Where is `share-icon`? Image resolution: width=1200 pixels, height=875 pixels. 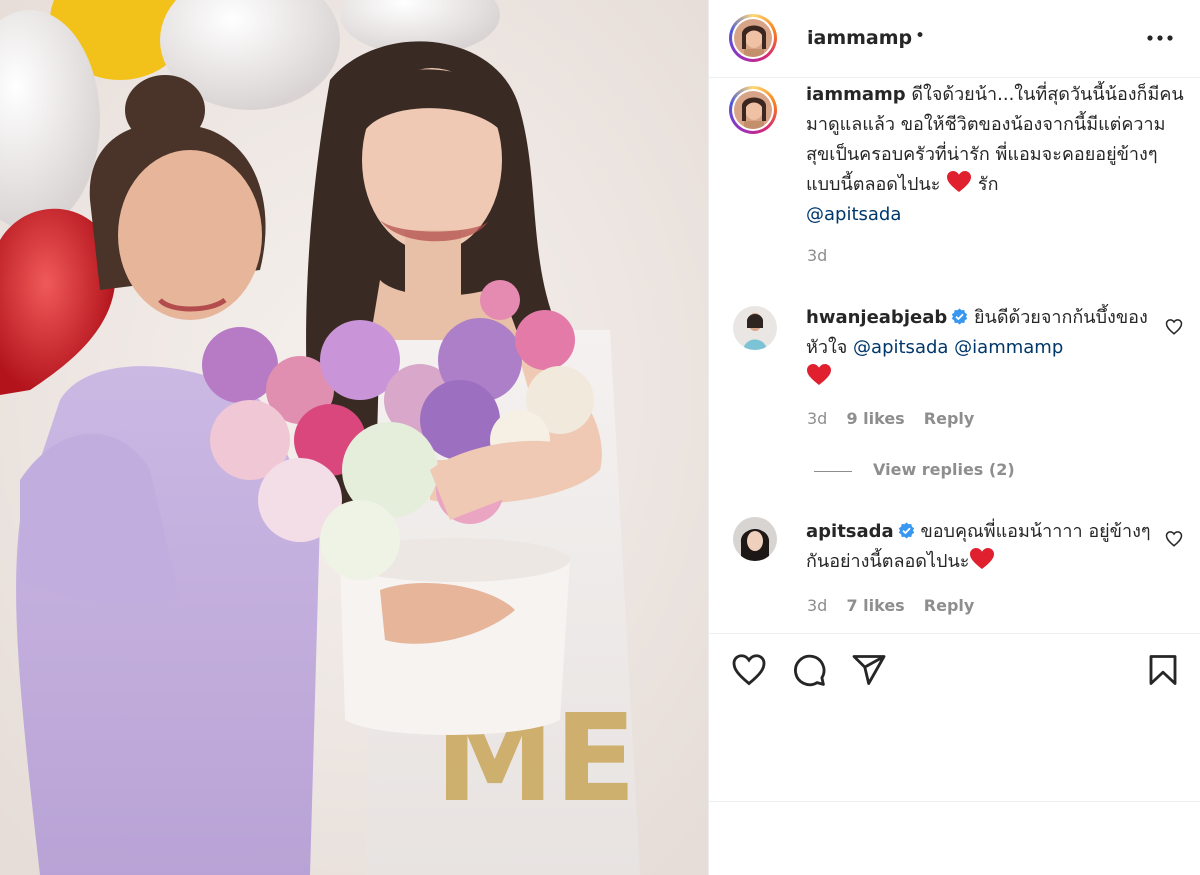
share-icon is located at coordinates (869, 670).